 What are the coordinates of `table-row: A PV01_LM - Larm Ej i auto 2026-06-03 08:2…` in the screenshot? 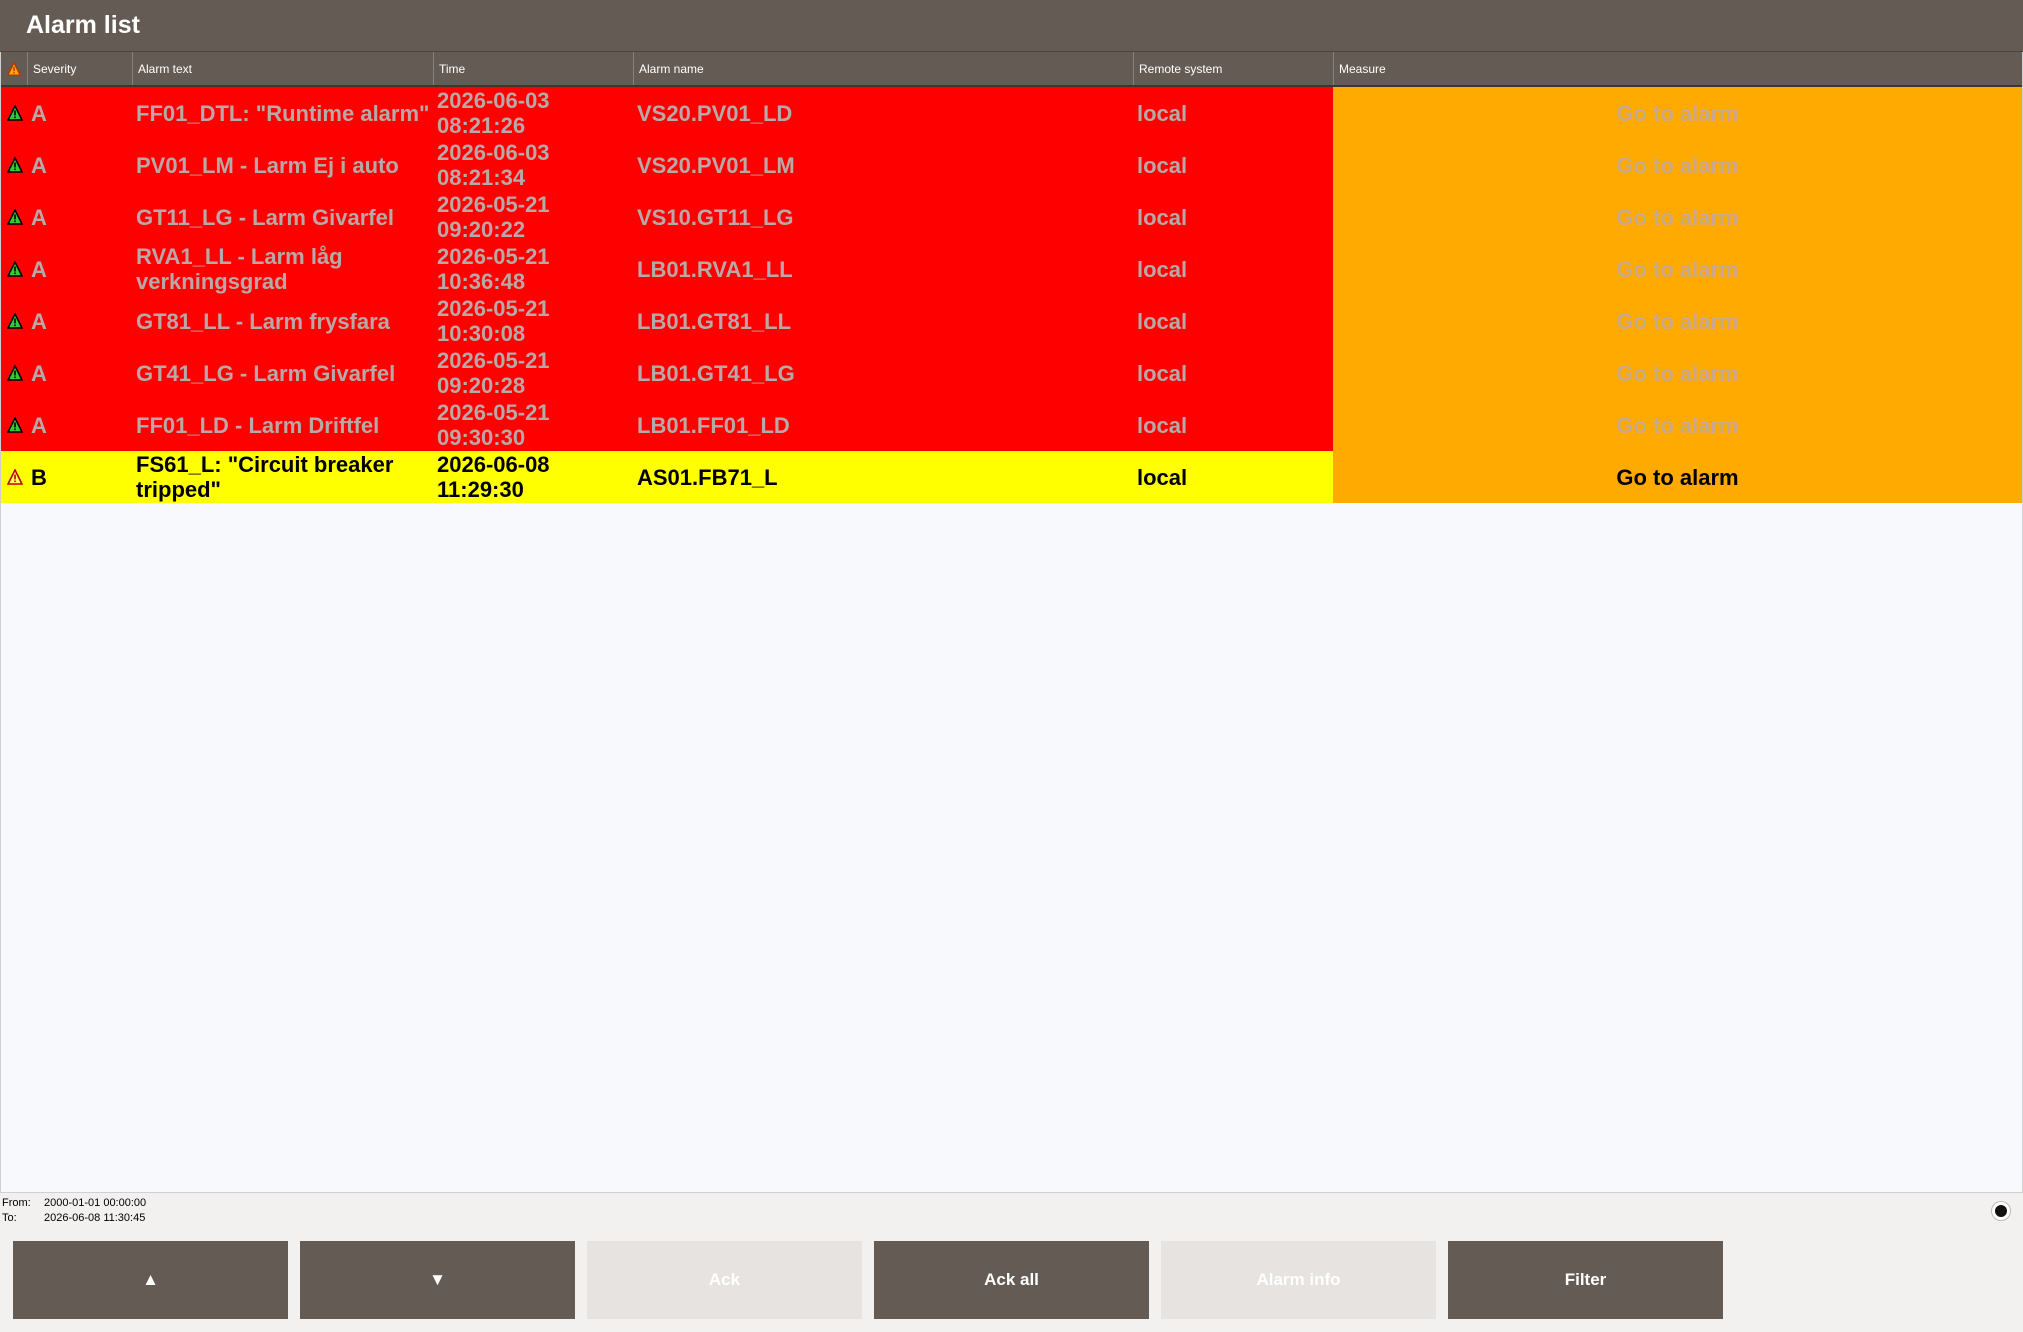 It's located at (1011, 165).